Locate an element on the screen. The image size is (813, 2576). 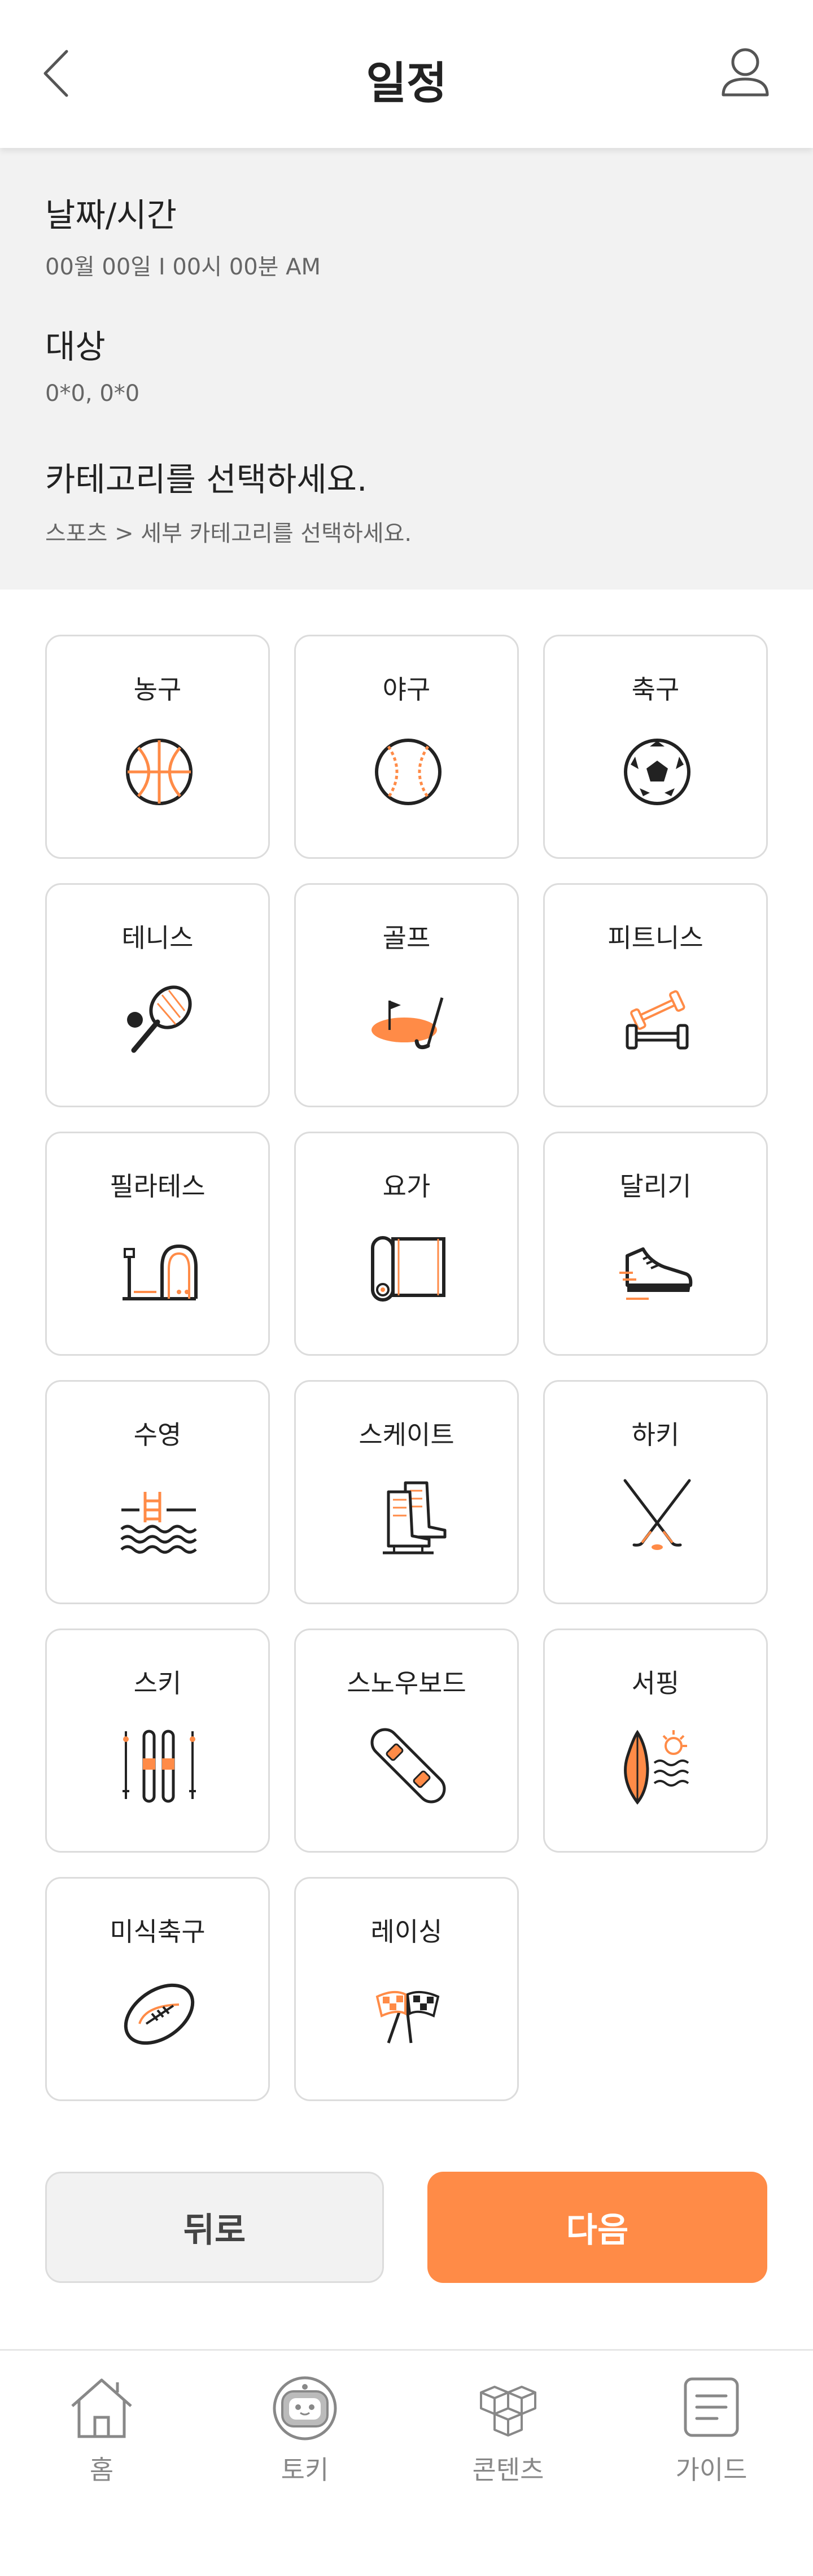
category-label: 레이싱 is located at coordinates (406, 1932).